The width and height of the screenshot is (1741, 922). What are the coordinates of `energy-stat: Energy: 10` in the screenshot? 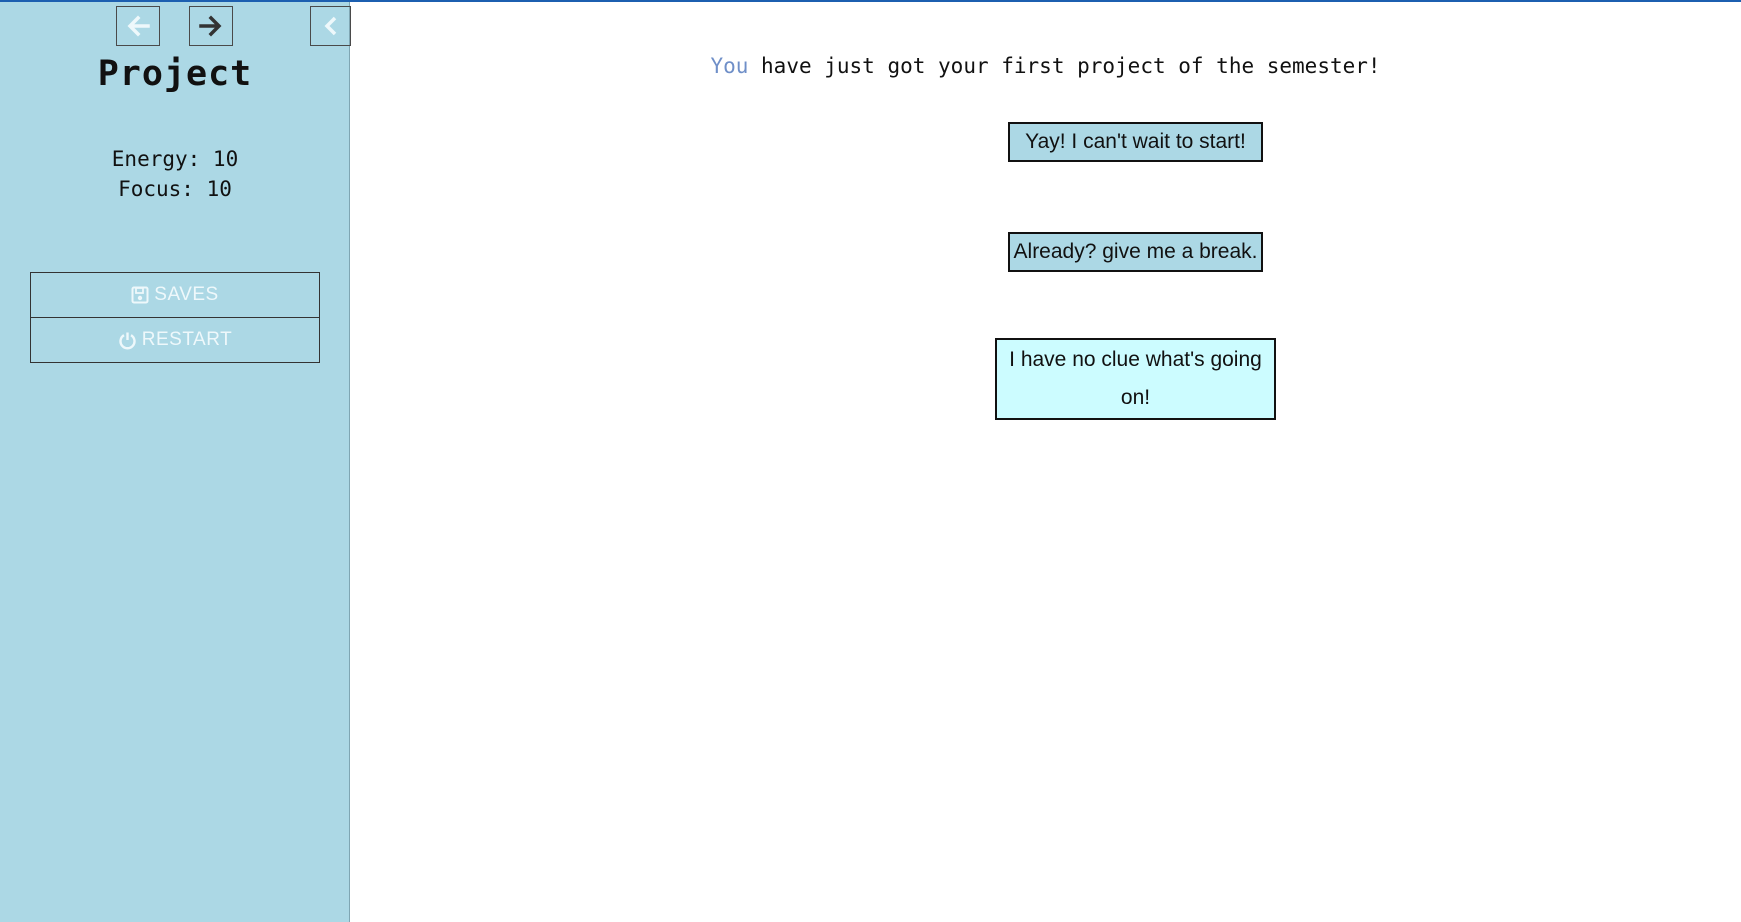 It's located at (175, 159).